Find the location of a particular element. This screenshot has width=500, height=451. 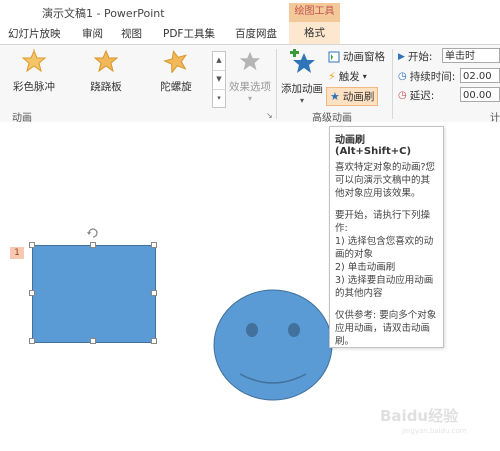

effect-spin: 陀螺旋 is located at coordinates (176, 71).